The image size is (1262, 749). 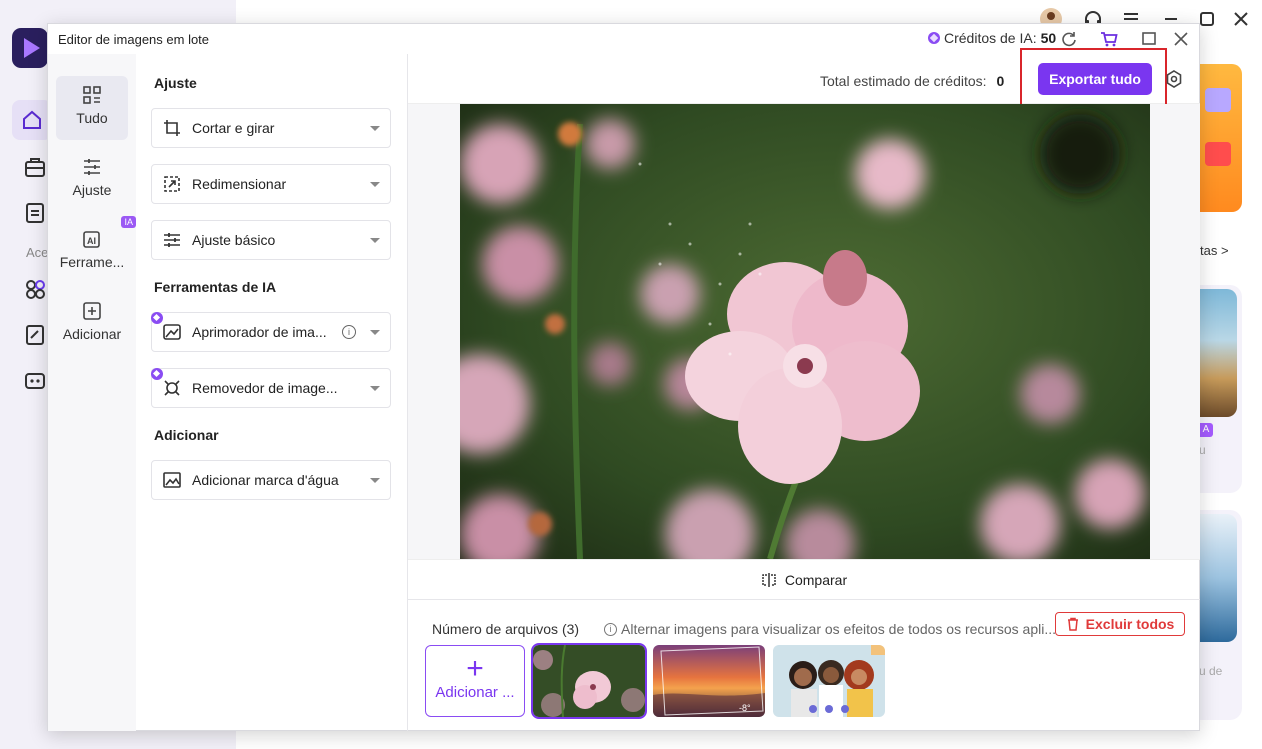 What do you see at coordinates (92, 324) in the screenshot?
I see `category-adicionar: Adicionar` at bounding box center [92, 324].